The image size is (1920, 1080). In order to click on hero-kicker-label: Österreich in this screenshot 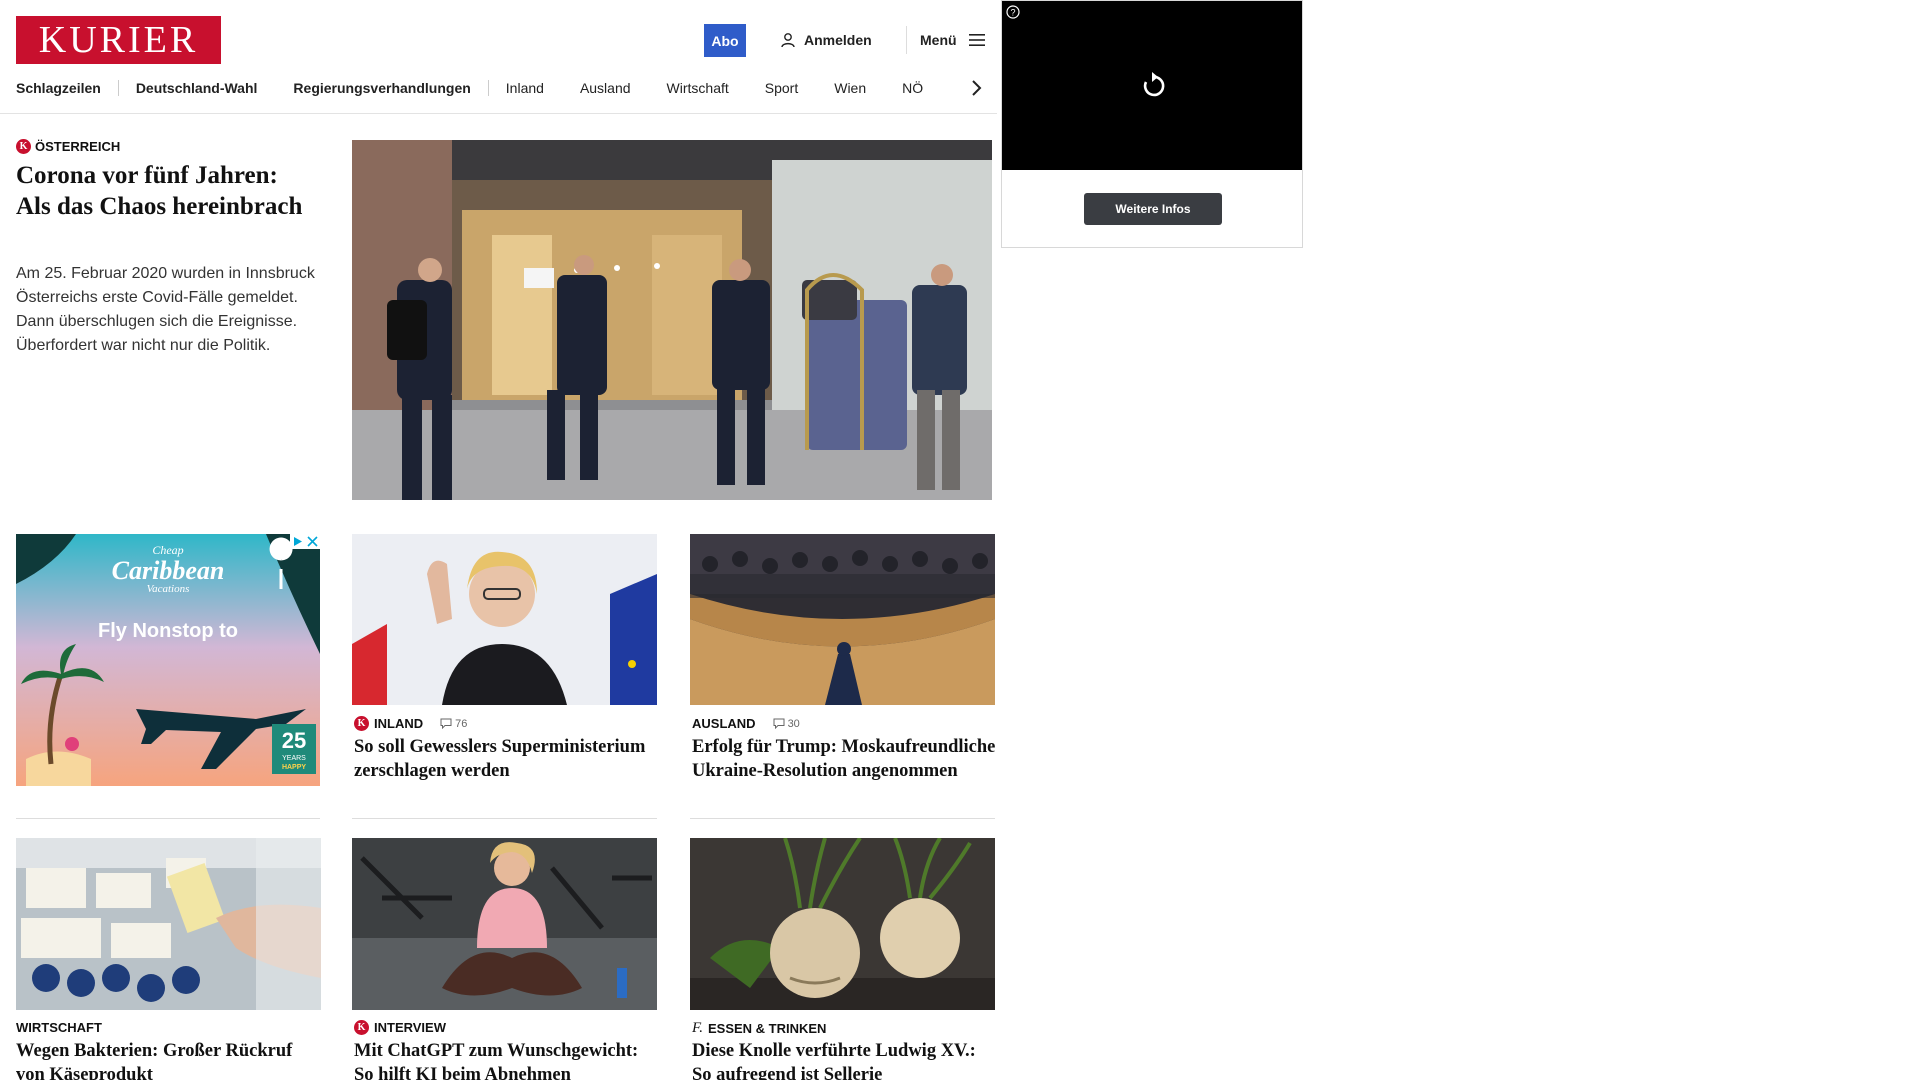, I will do `click(78, 146)`.